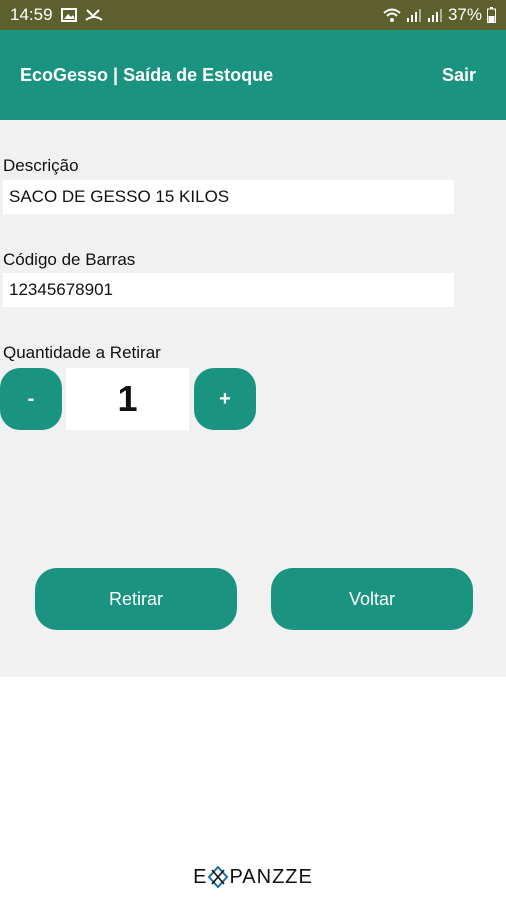 This screenshot has width=506, height=900. Describe the element at coordinates (253, 15) in the screenshot. I see `status-bar: 14:59 37%` at that location.